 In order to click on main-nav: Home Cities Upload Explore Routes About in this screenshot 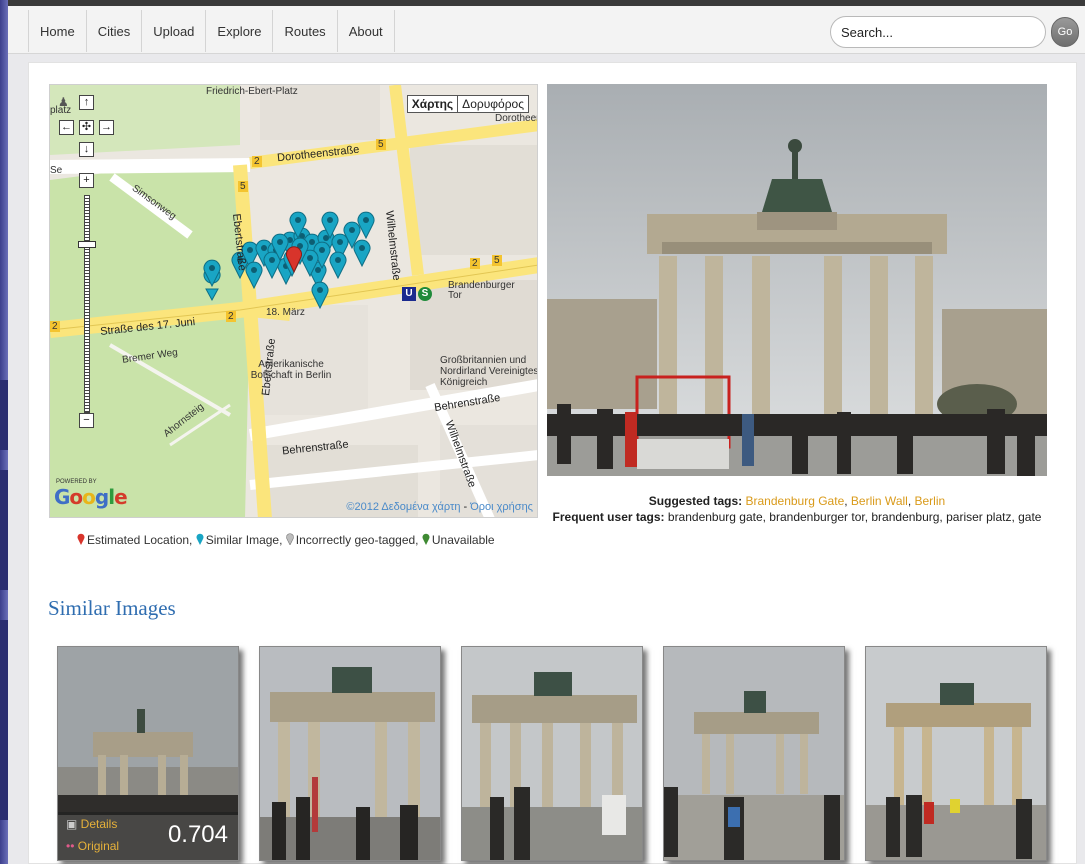, I will do `click(211, 31)`.